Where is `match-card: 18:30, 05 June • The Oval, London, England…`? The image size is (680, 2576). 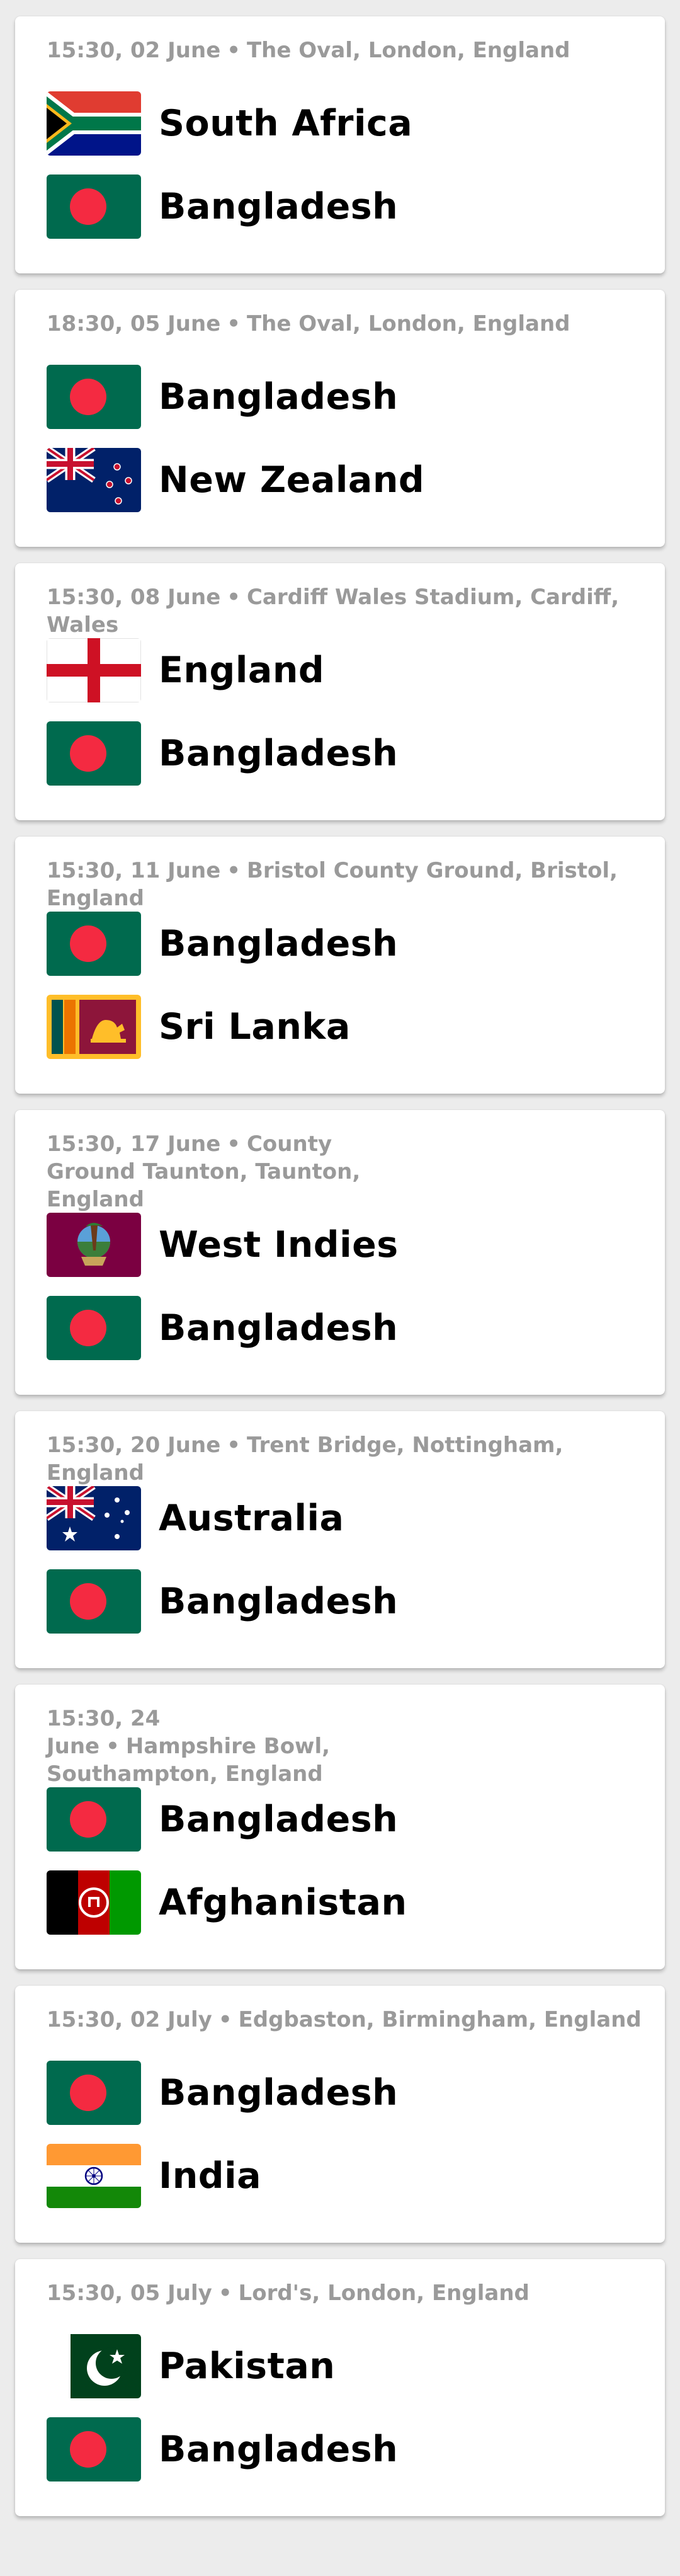
match-card: 18:30, 05 June • The Oval, London, England… is located at coordinates (340, 418).